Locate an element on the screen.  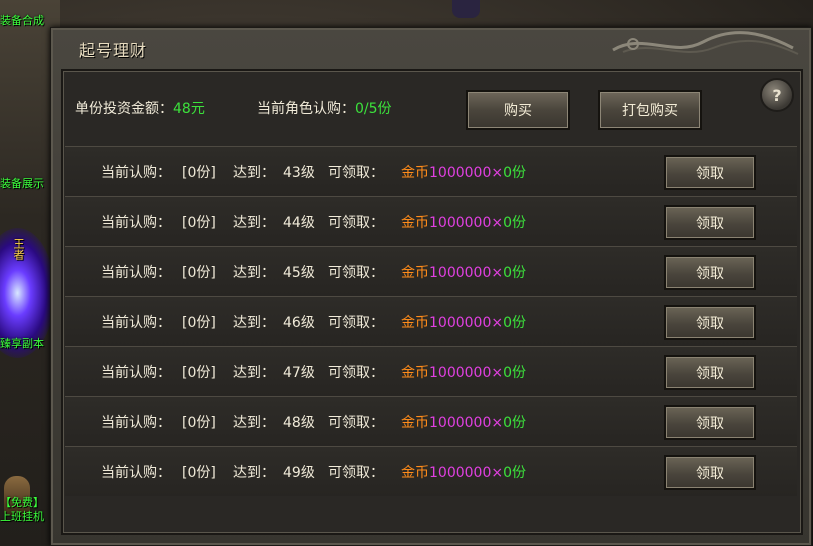
help-button: ? is located at coordinates (777, 95).